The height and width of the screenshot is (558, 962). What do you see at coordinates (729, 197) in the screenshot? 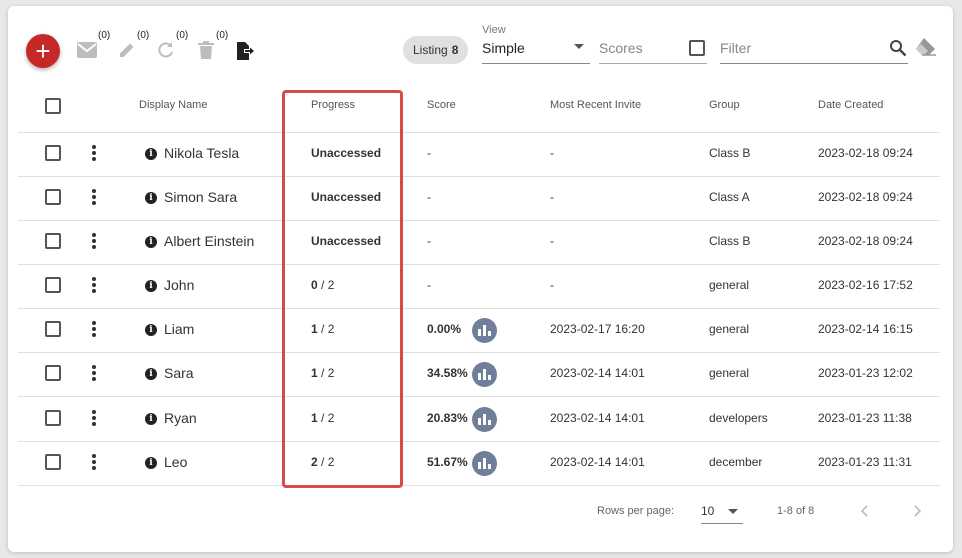
I see `row-group: Class A` at bounding box center [729, 197].